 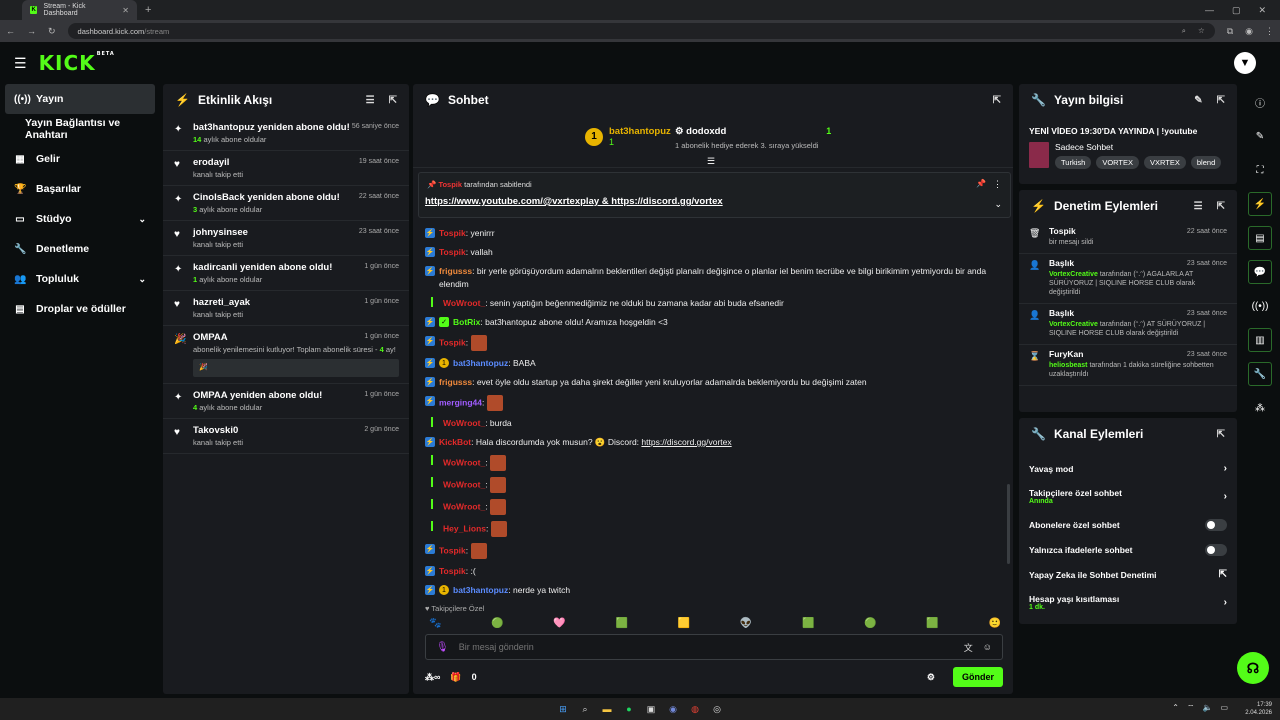 What do you see at coordinates (1128, 238) in the screenshot?
I see `mod-action-item: 🗑 Tospik bir mesajı sildi 22 saat önce` at bounding box center [1128, 238].